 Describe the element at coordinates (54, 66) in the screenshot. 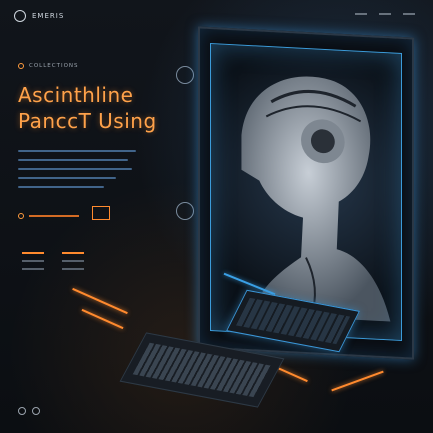

I see `section-tag-label: COLLECTIONS` at that location.